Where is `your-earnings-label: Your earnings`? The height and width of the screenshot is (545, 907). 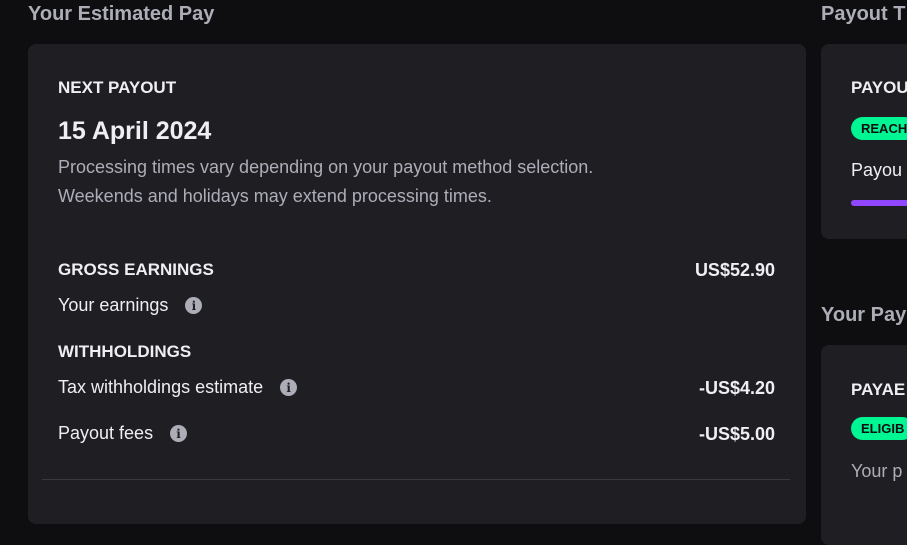 your-earnings-label: Your earnings is located at coordinates (113, 305).